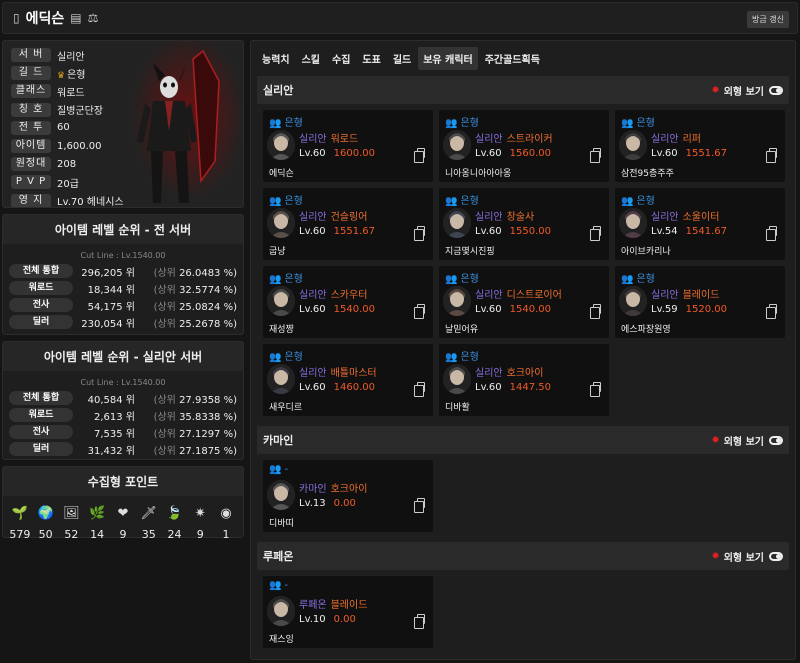 This screenshot has width=800, height=663. What do you see at coordinates (123, 322) in the screenshot?
I see `rank-row: 딜러 230,054 위 (상위 25.2678 %)` at bounding box center [123, 322].